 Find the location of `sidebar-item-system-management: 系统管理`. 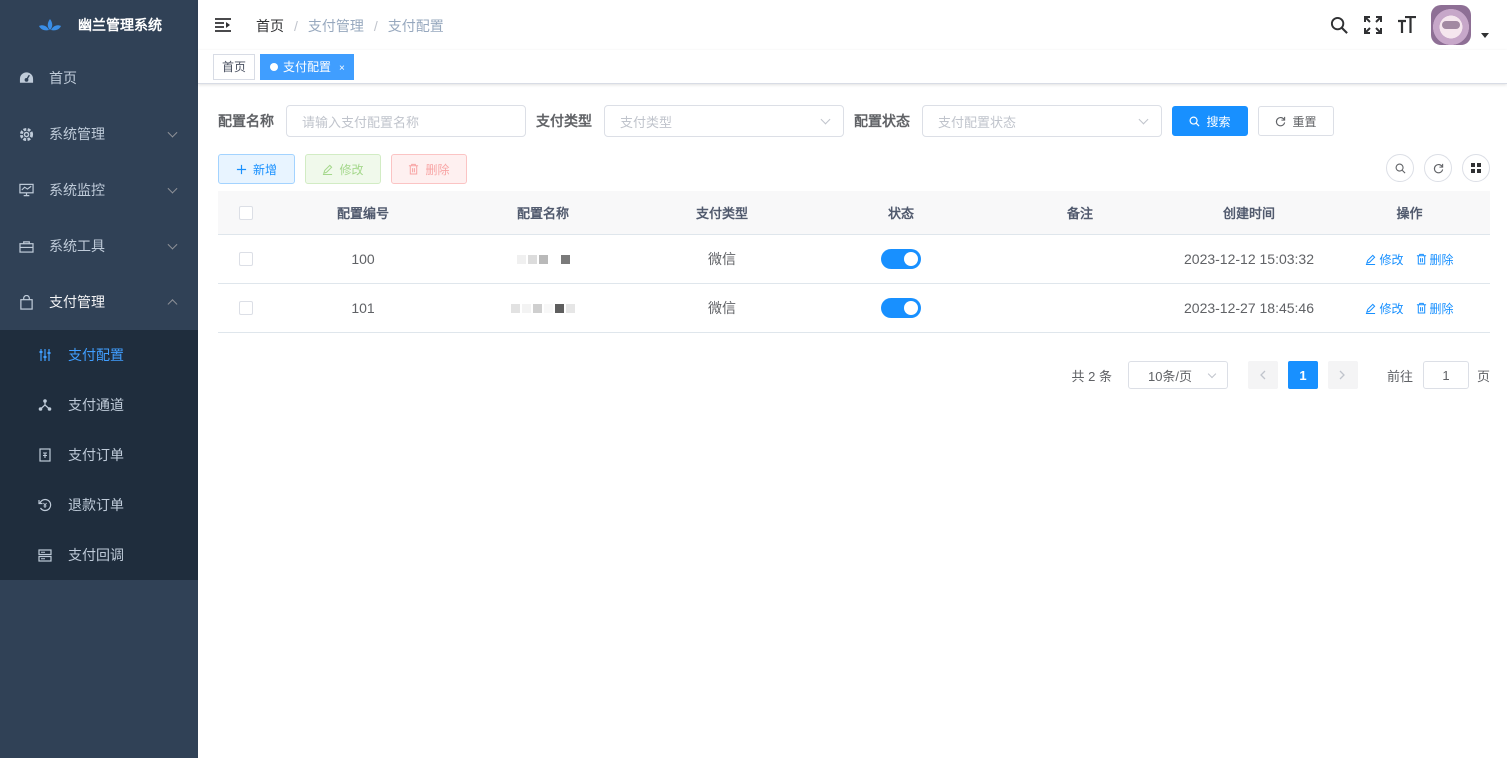

sidebar-item-system-management: 系统管理 is located at coordinates (99, 134).